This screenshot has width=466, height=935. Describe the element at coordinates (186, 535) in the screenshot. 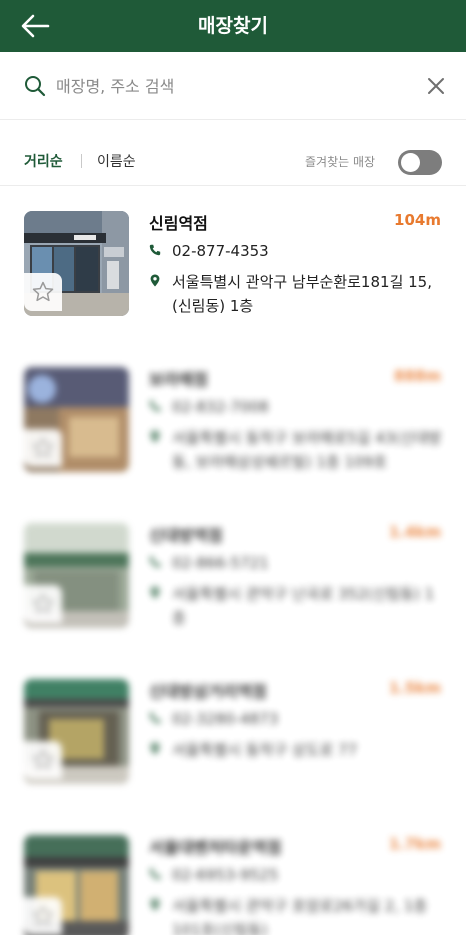

I see `store-name: 신대방역점` at that location.